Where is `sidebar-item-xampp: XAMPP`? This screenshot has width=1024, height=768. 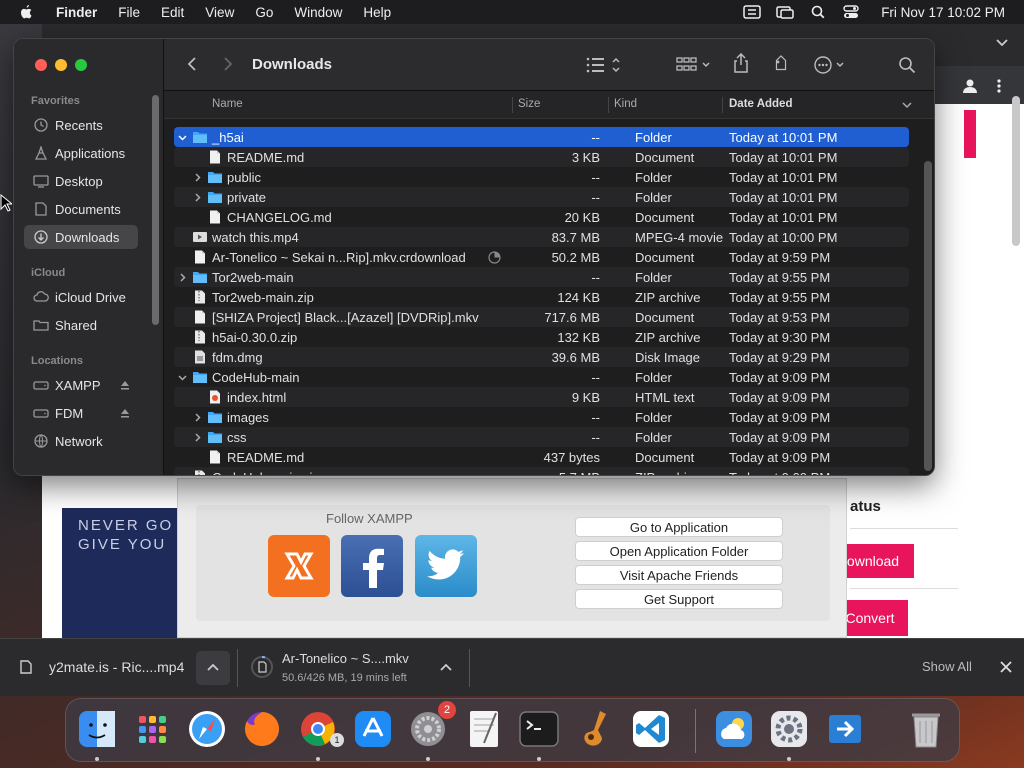 sidebar-item-xampp: XAMPP is located at coordinates (81, 385).